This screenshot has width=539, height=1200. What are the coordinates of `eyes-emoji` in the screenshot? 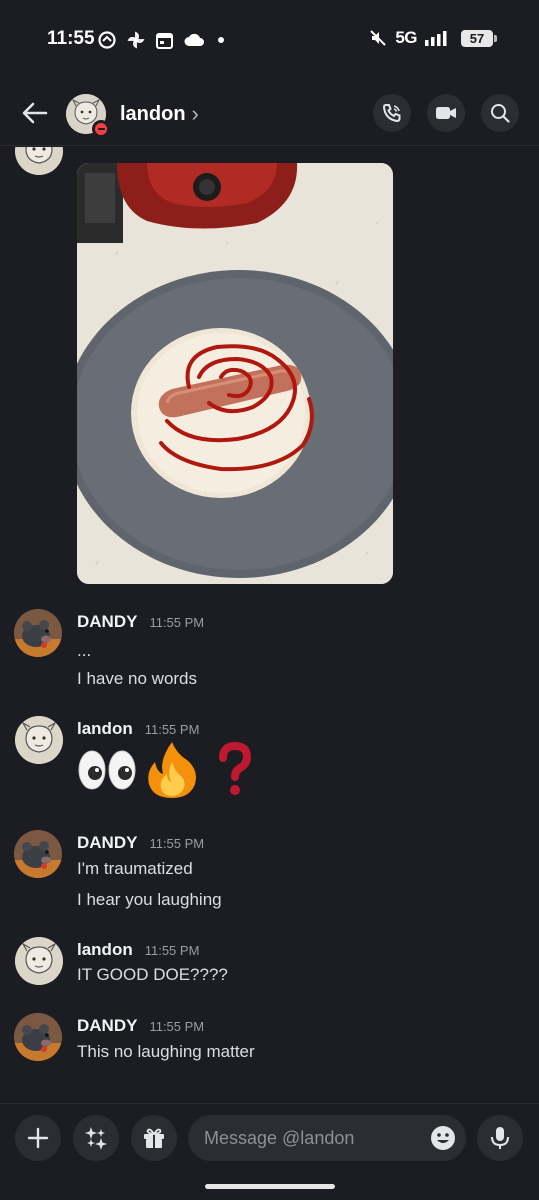 It's located at (107, 770).